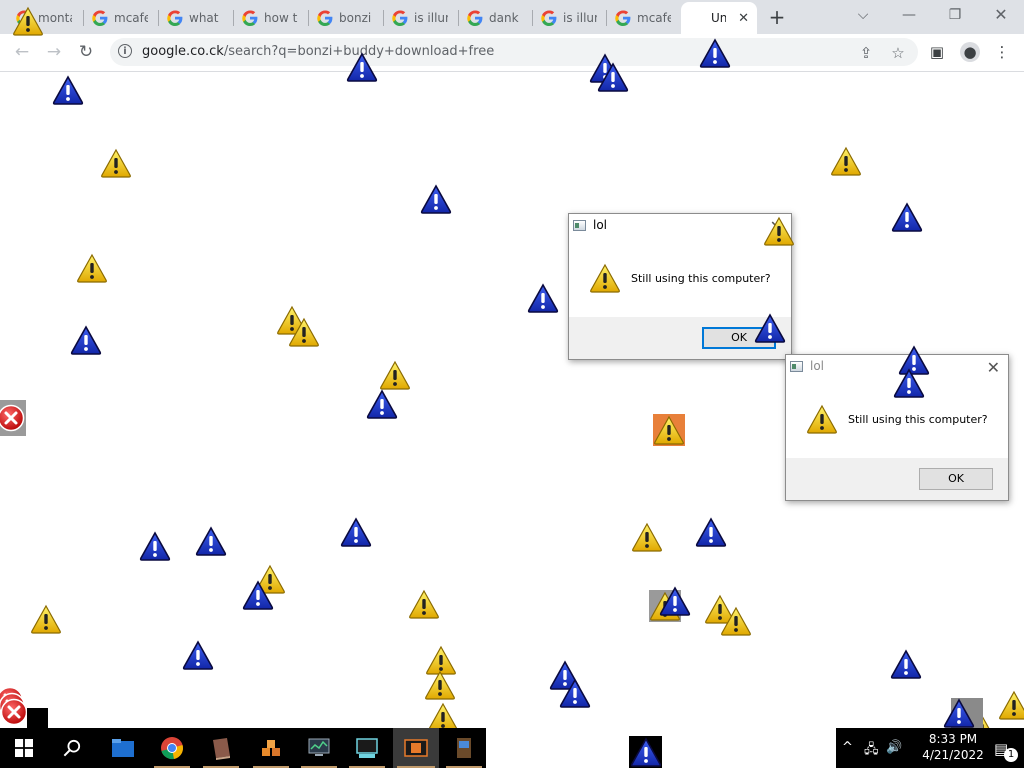 This screenshot has width=1024, height=768. I want to click on menu-kebab-icon: ⋮, so click(1002, 52).